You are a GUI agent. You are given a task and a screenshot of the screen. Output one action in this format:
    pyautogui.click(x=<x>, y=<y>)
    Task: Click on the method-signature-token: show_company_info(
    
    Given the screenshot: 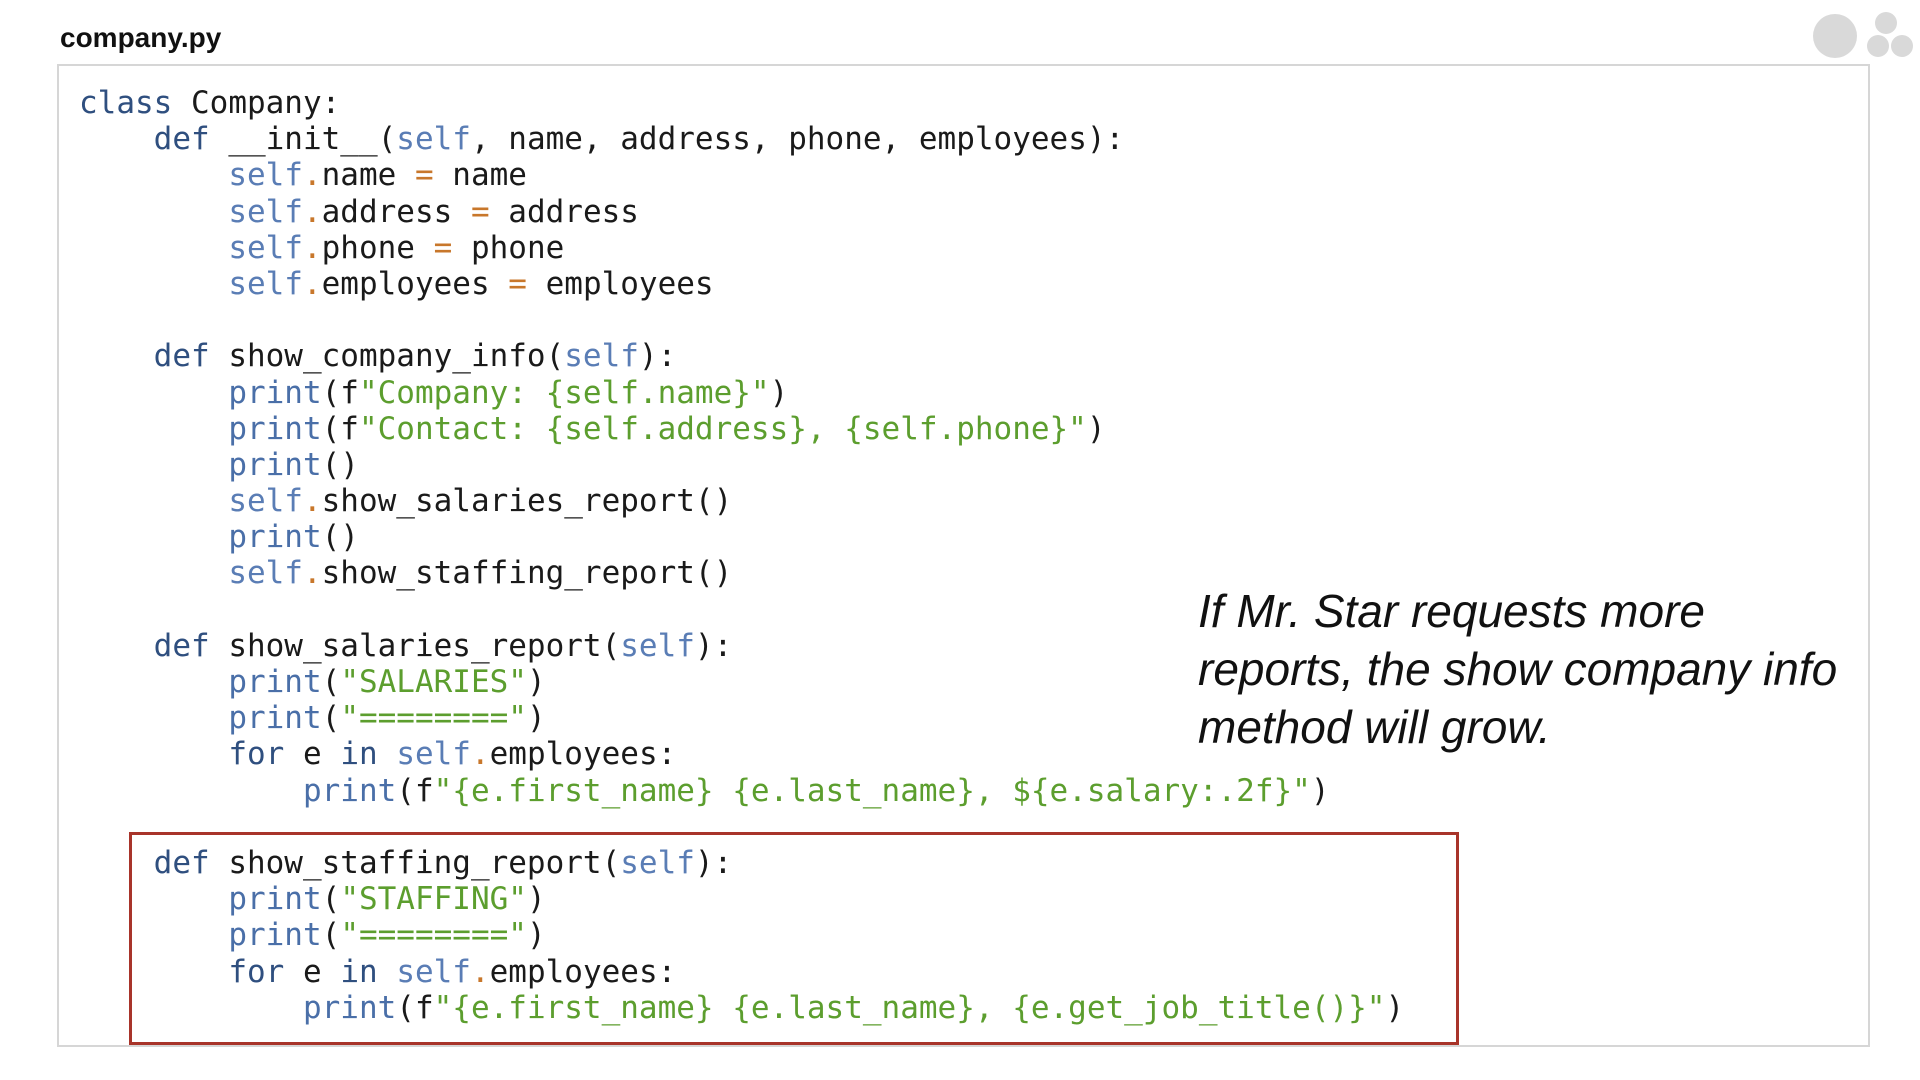 What is the action you would take?
    pyautogui.click(x=387, y=356)
    